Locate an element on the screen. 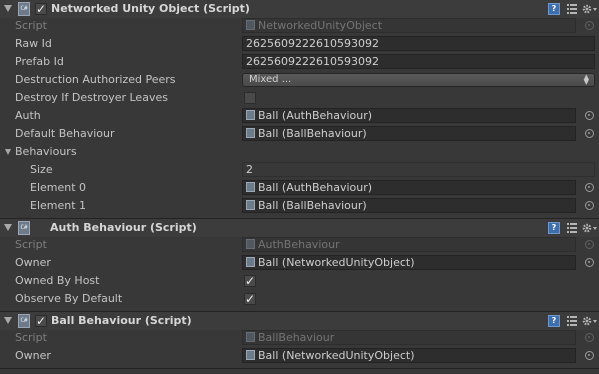 The image size is (599, 374). default-behaviour-field: Ball (BallBehaviour) is located at coordinates (409, 133).